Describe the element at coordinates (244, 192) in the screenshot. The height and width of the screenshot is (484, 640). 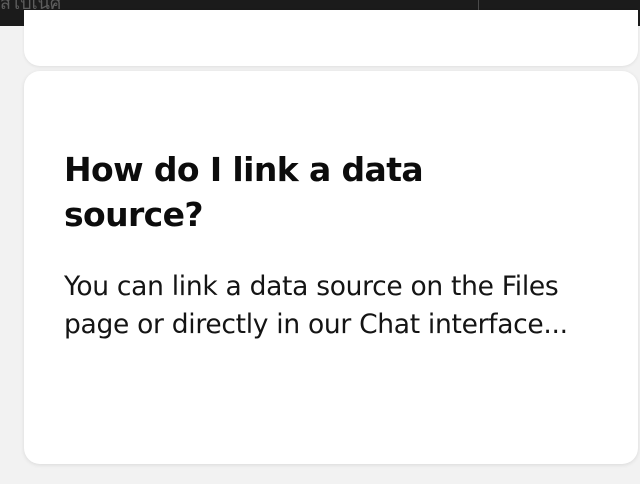
I see `faq-question: How do I link a data source?` at that location.